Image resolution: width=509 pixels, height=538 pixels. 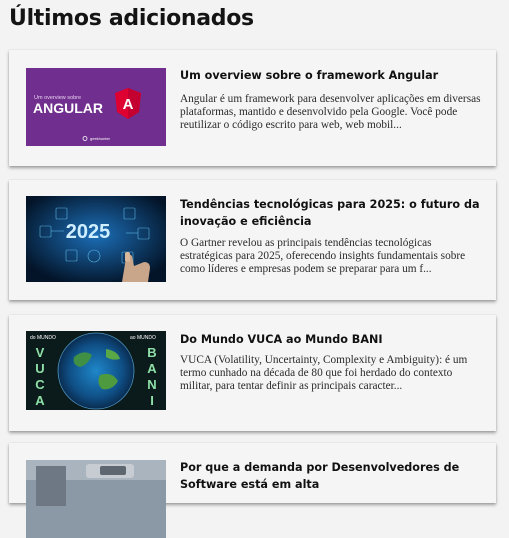 I want to click on thumb-big-text: 2025, so click(x=88, y=232).